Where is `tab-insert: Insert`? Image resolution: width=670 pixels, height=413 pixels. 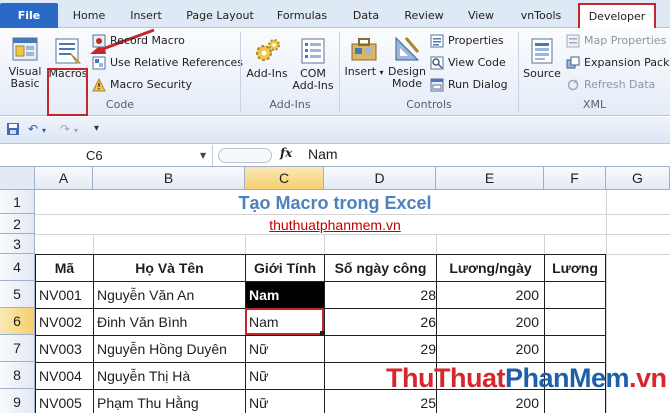 tab-insert: Insert is located at coordinates (146, 16).